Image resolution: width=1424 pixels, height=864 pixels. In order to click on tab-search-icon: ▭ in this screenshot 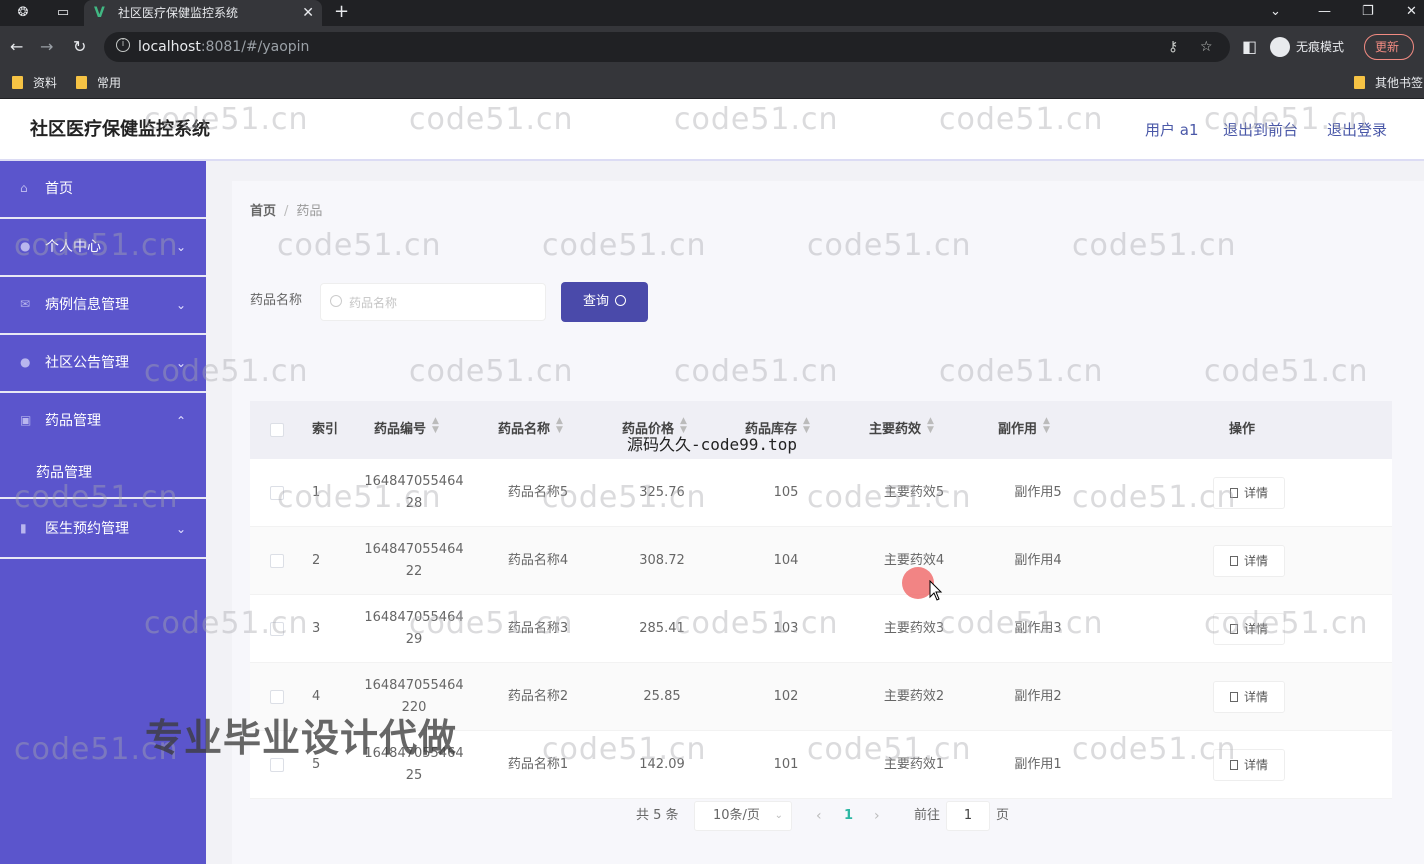, I will do `click(63, 13)`.